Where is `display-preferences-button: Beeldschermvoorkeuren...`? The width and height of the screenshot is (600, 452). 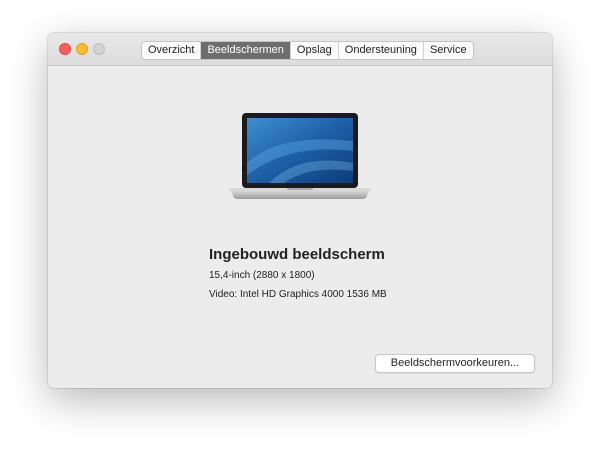
display-preferences-button: Beeldschermvoorkeuren... is located at coordinates (455, 363).